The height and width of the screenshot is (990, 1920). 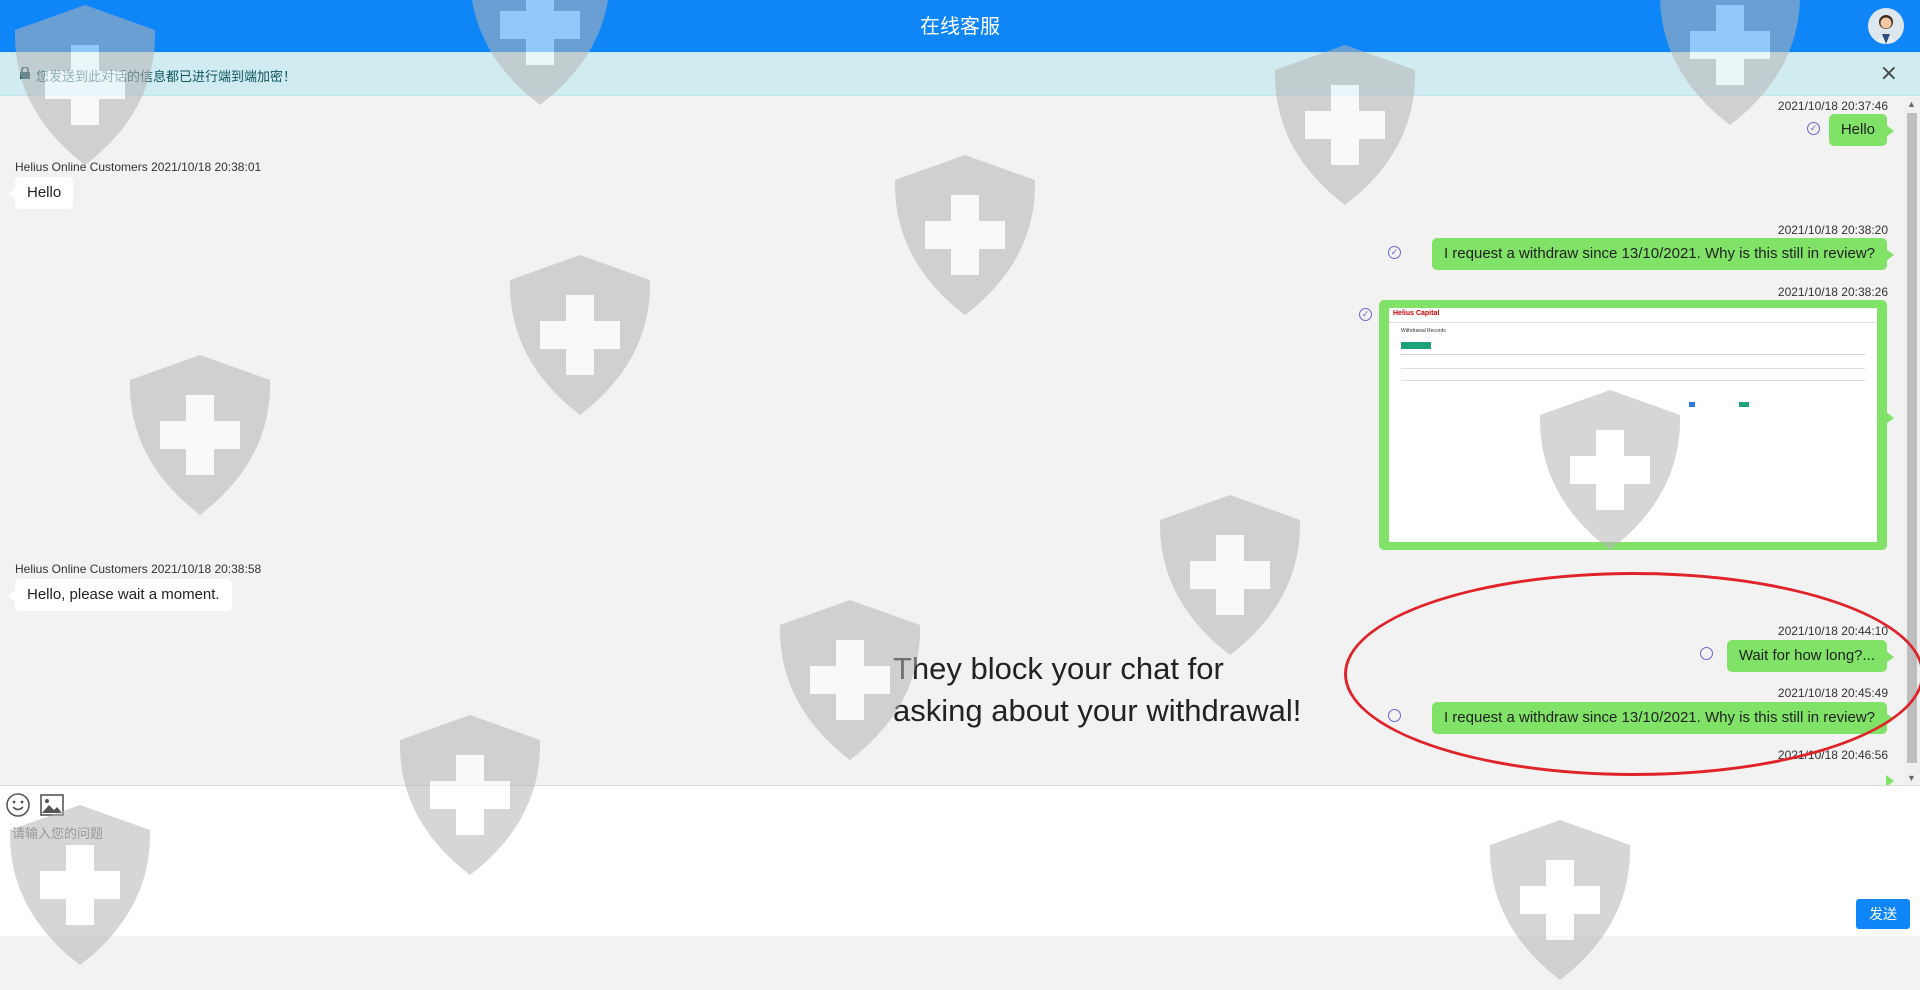 I want to click on message-timestamp: 2021/10/18 20:38:26, so click(x=1832, y=292).